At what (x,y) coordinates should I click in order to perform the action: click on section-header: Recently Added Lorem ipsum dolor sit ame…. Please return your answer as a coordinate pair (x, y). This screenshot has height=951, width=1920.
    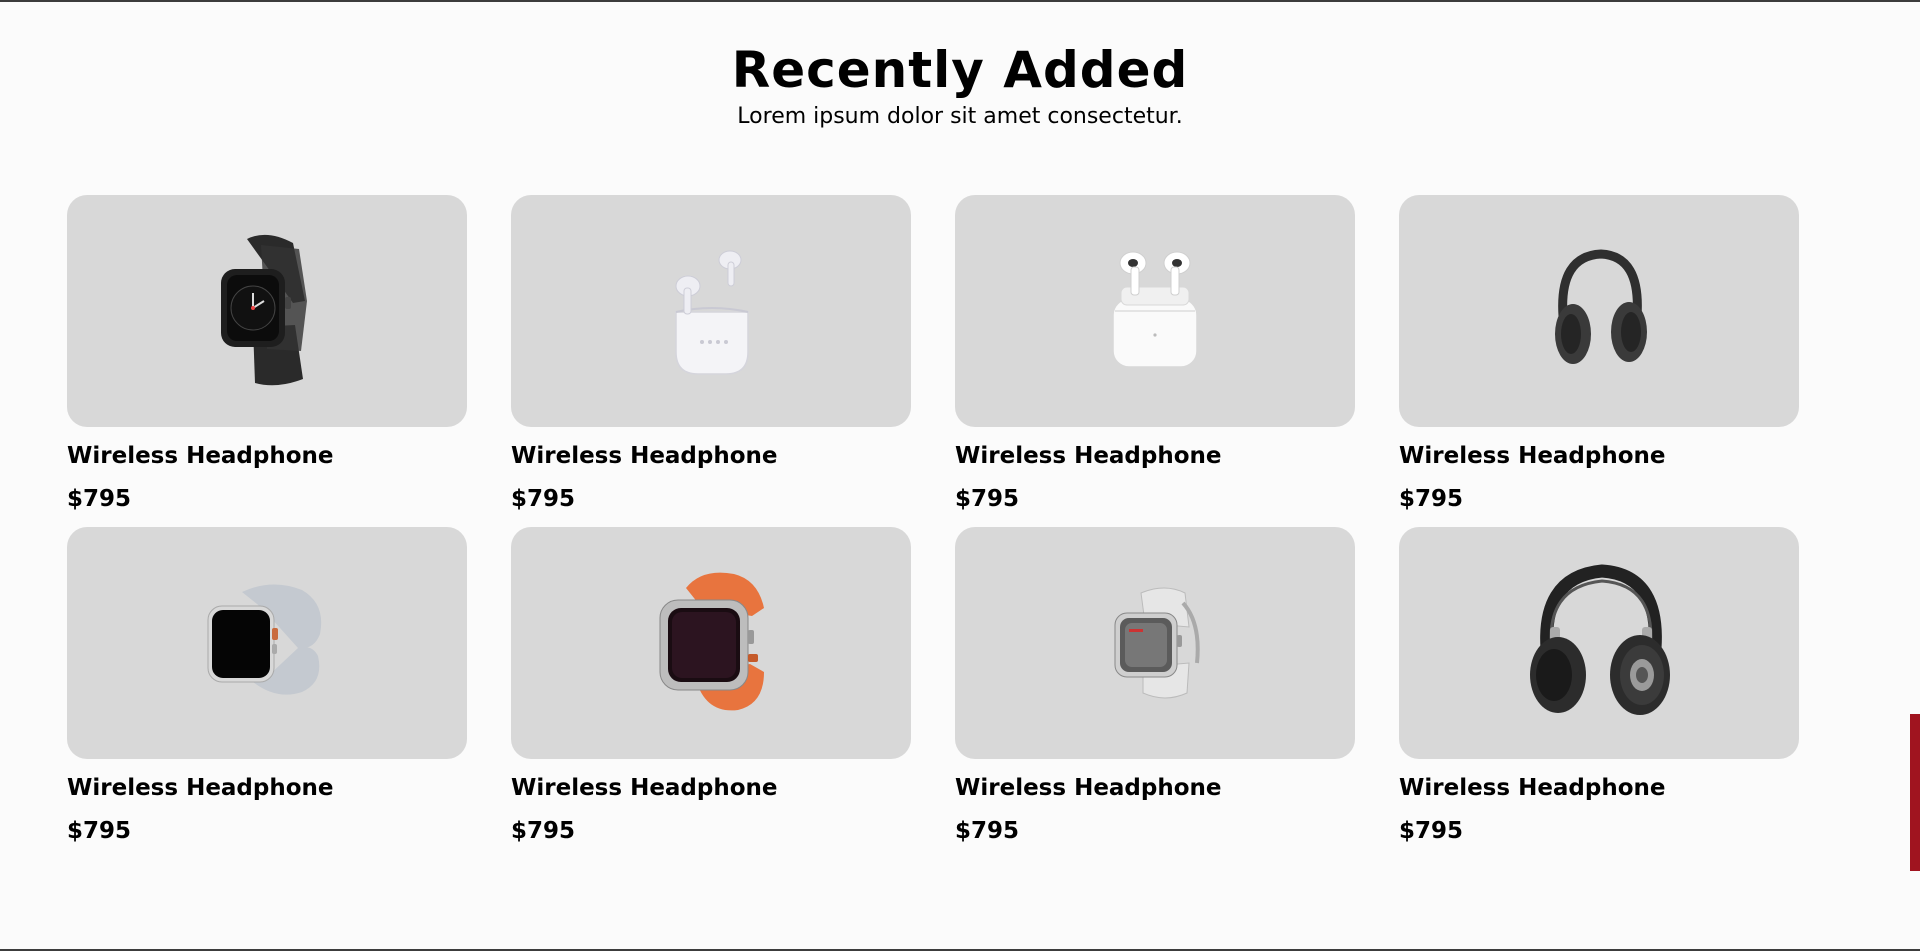
    Looking at the image, I should click on (960, 86).